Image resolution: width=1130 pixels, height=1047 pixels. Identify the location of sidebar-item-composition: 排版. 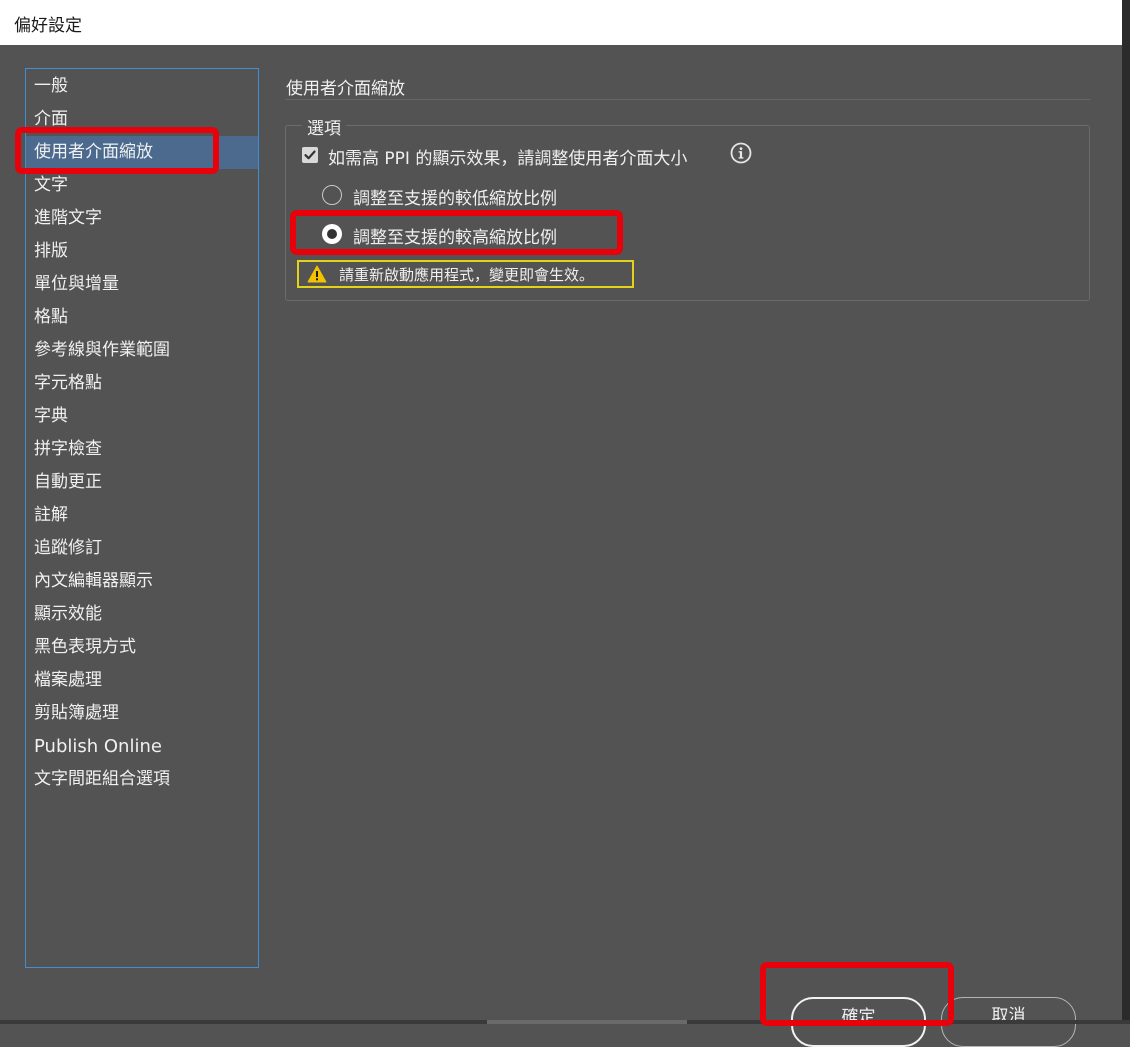
(142, 251).